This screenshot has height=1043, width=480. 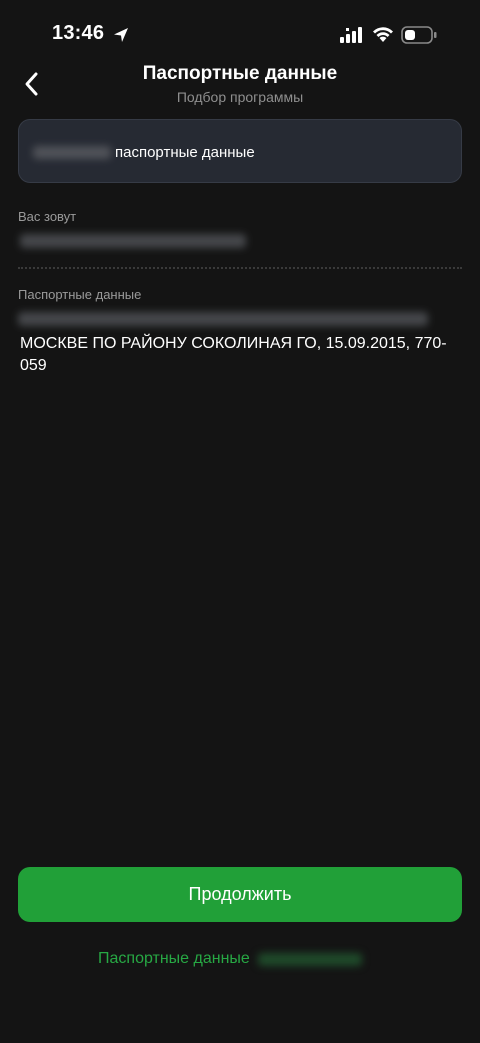 I want to click on redacted-passport-number, so click(x=223, y=319).